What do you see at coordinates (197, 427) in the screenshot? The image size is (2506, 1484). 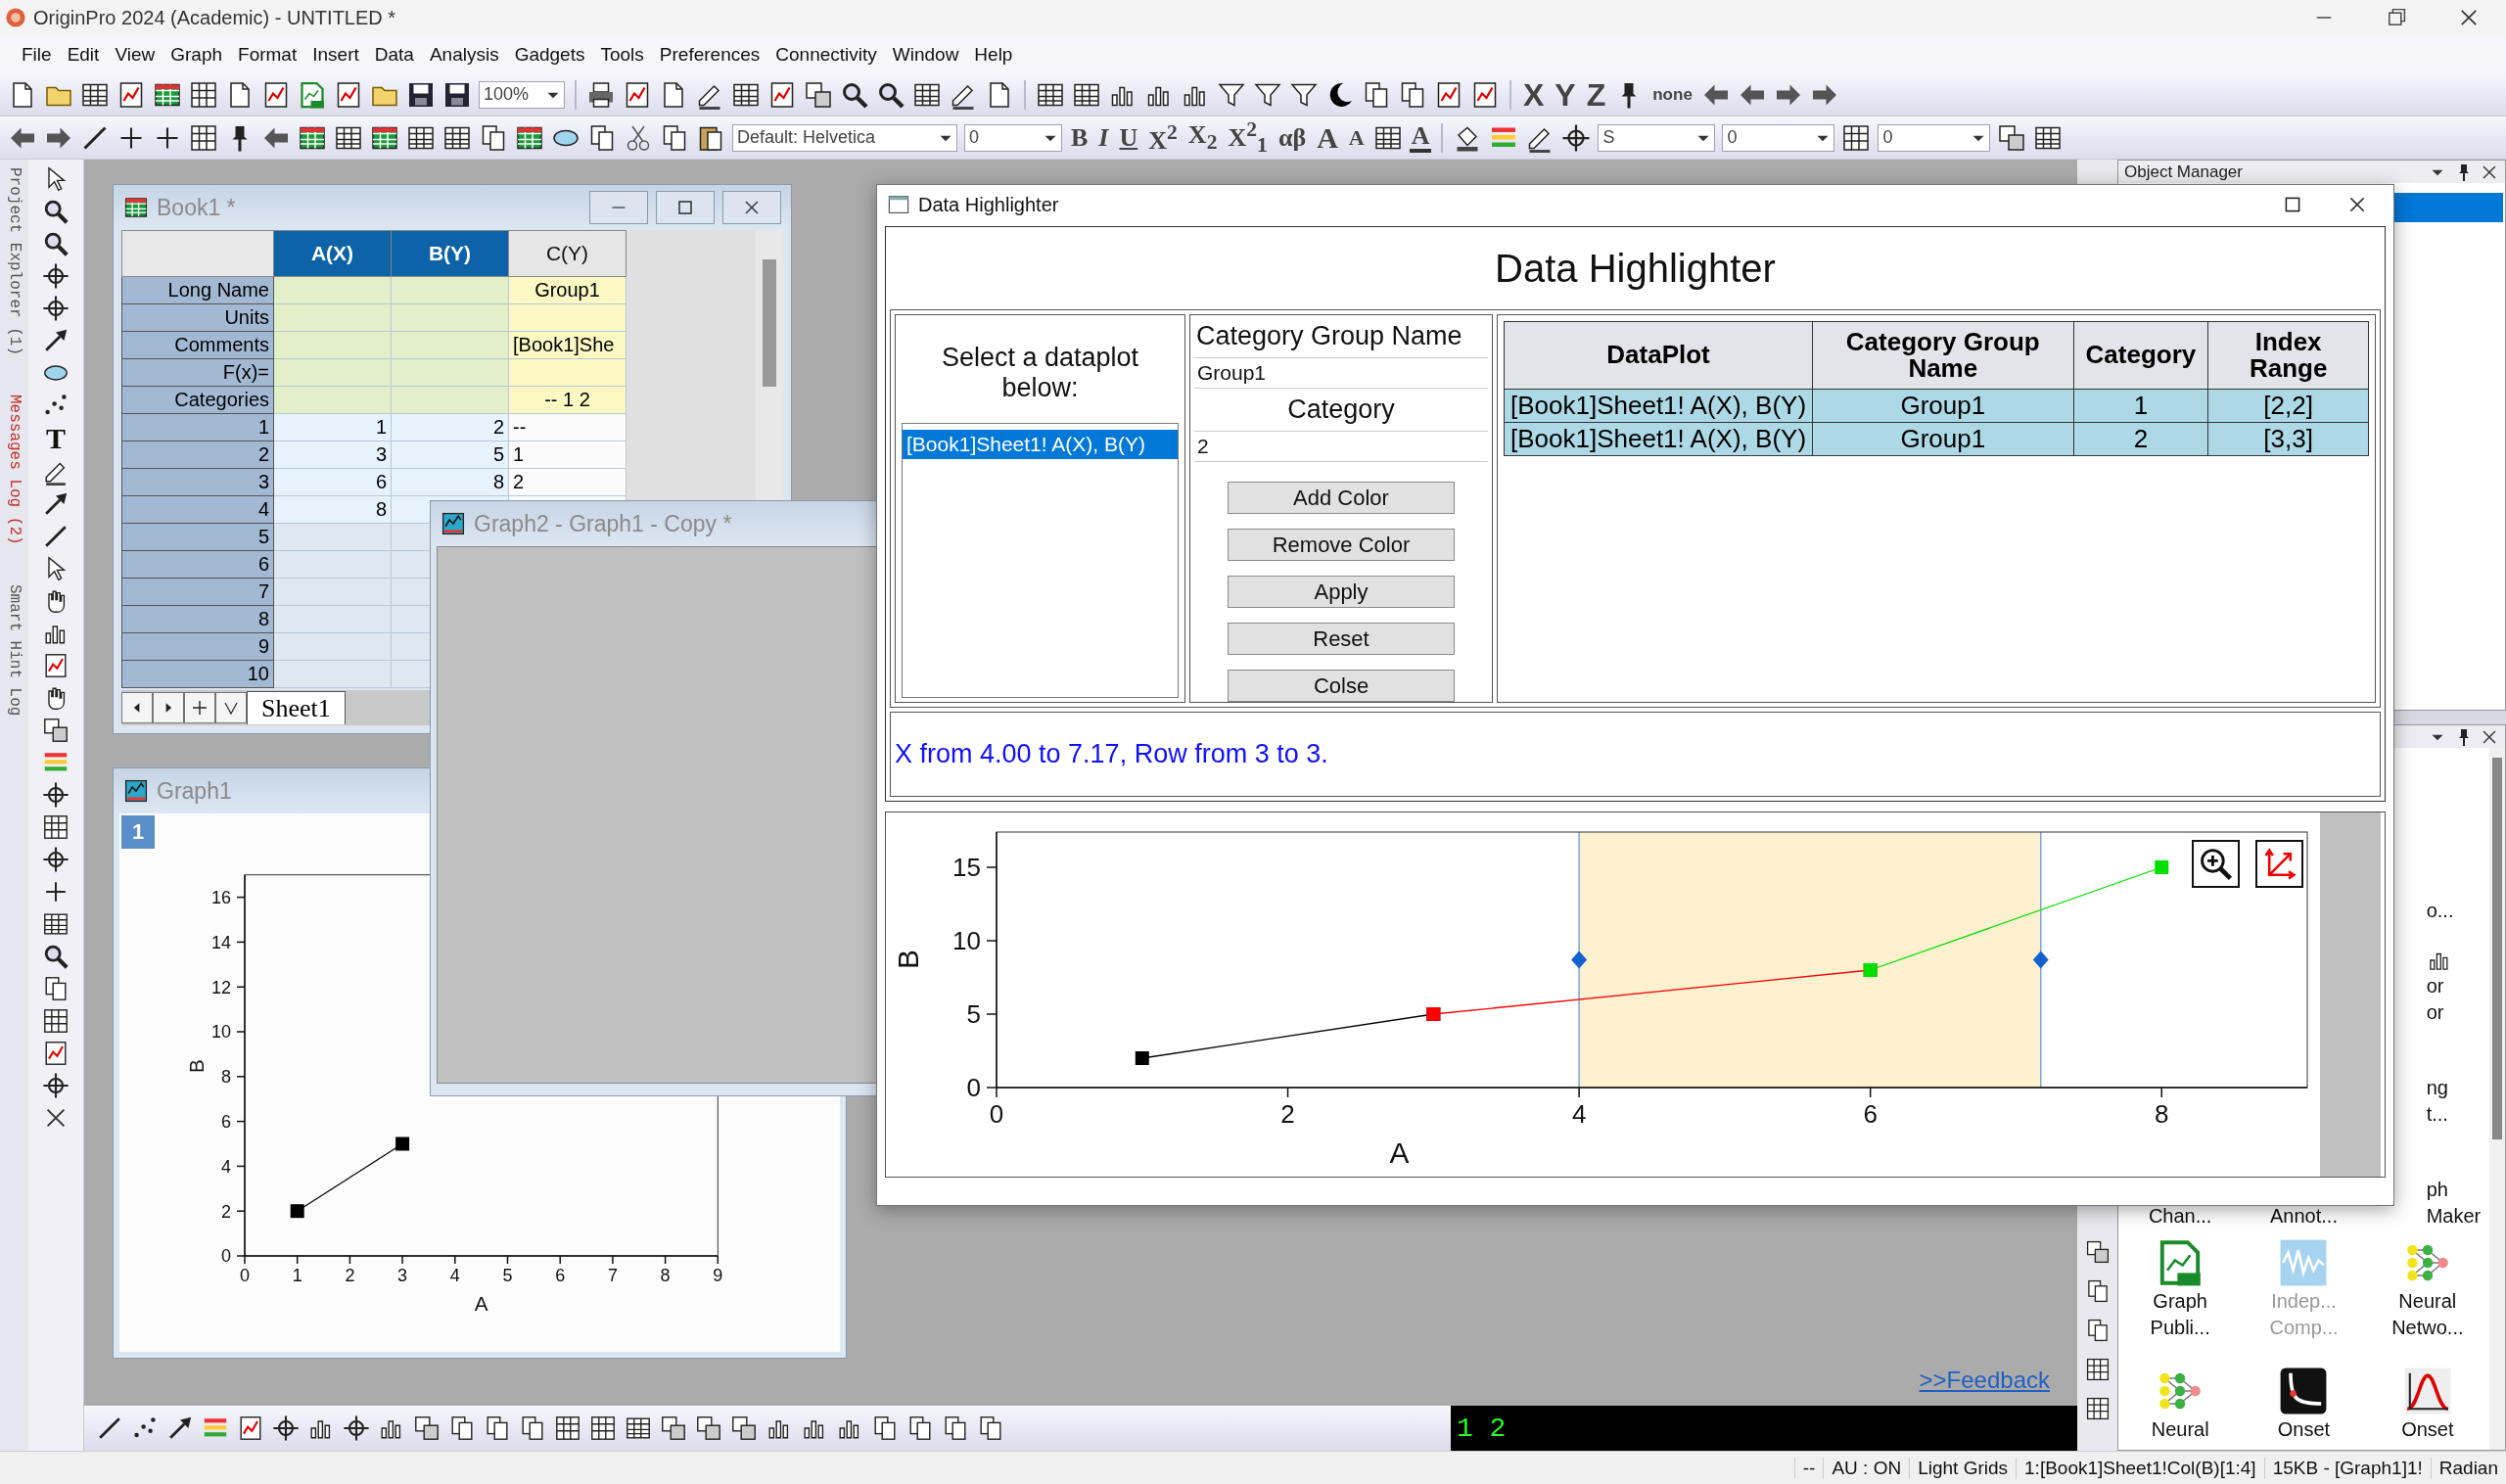 I see `row-header: 1` at bounding box center [197, 427].